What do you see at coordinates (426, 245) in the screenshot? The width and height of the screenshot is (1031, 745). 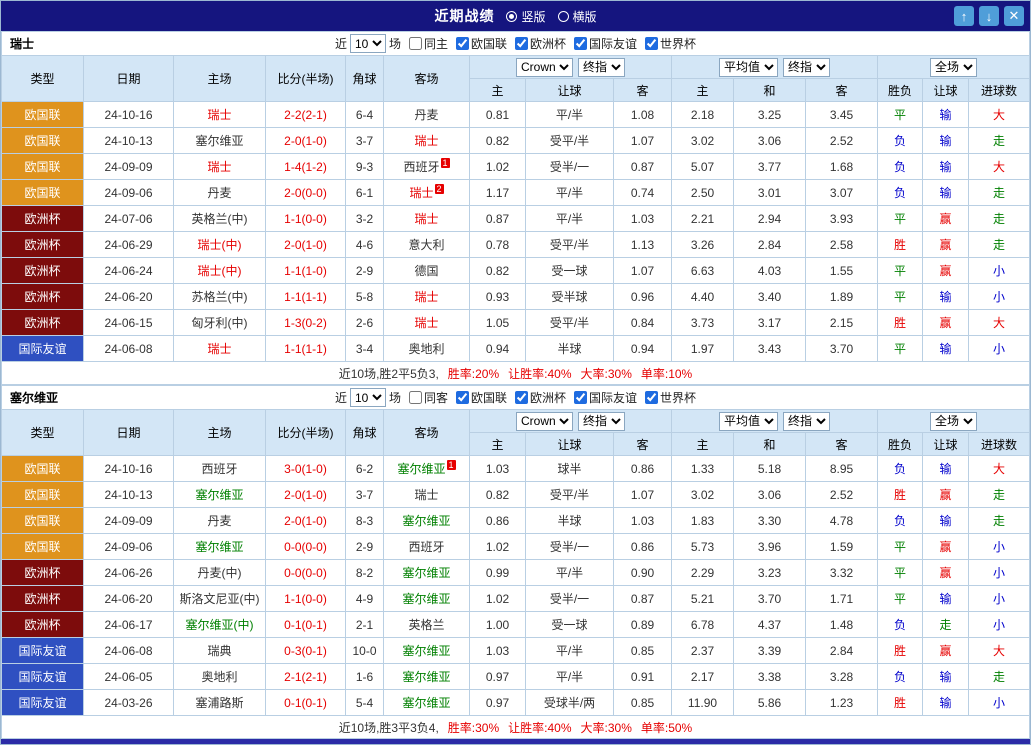 I see `team-name: 意大利` at bounding box center [426, 245].